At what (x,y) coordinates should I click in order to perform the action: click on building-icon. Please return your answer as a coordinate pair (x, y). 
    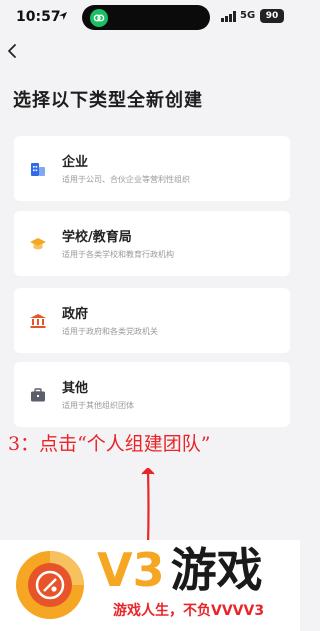
    Looking at the image, I should click on (38, 169).